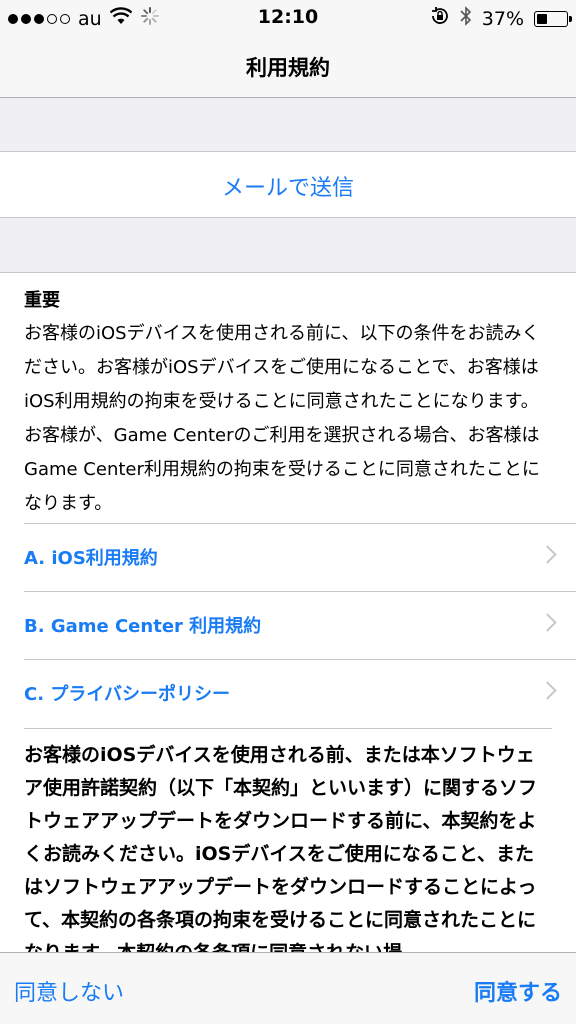  I want to click on send-email-button: メールで送信, so click(288, 186).